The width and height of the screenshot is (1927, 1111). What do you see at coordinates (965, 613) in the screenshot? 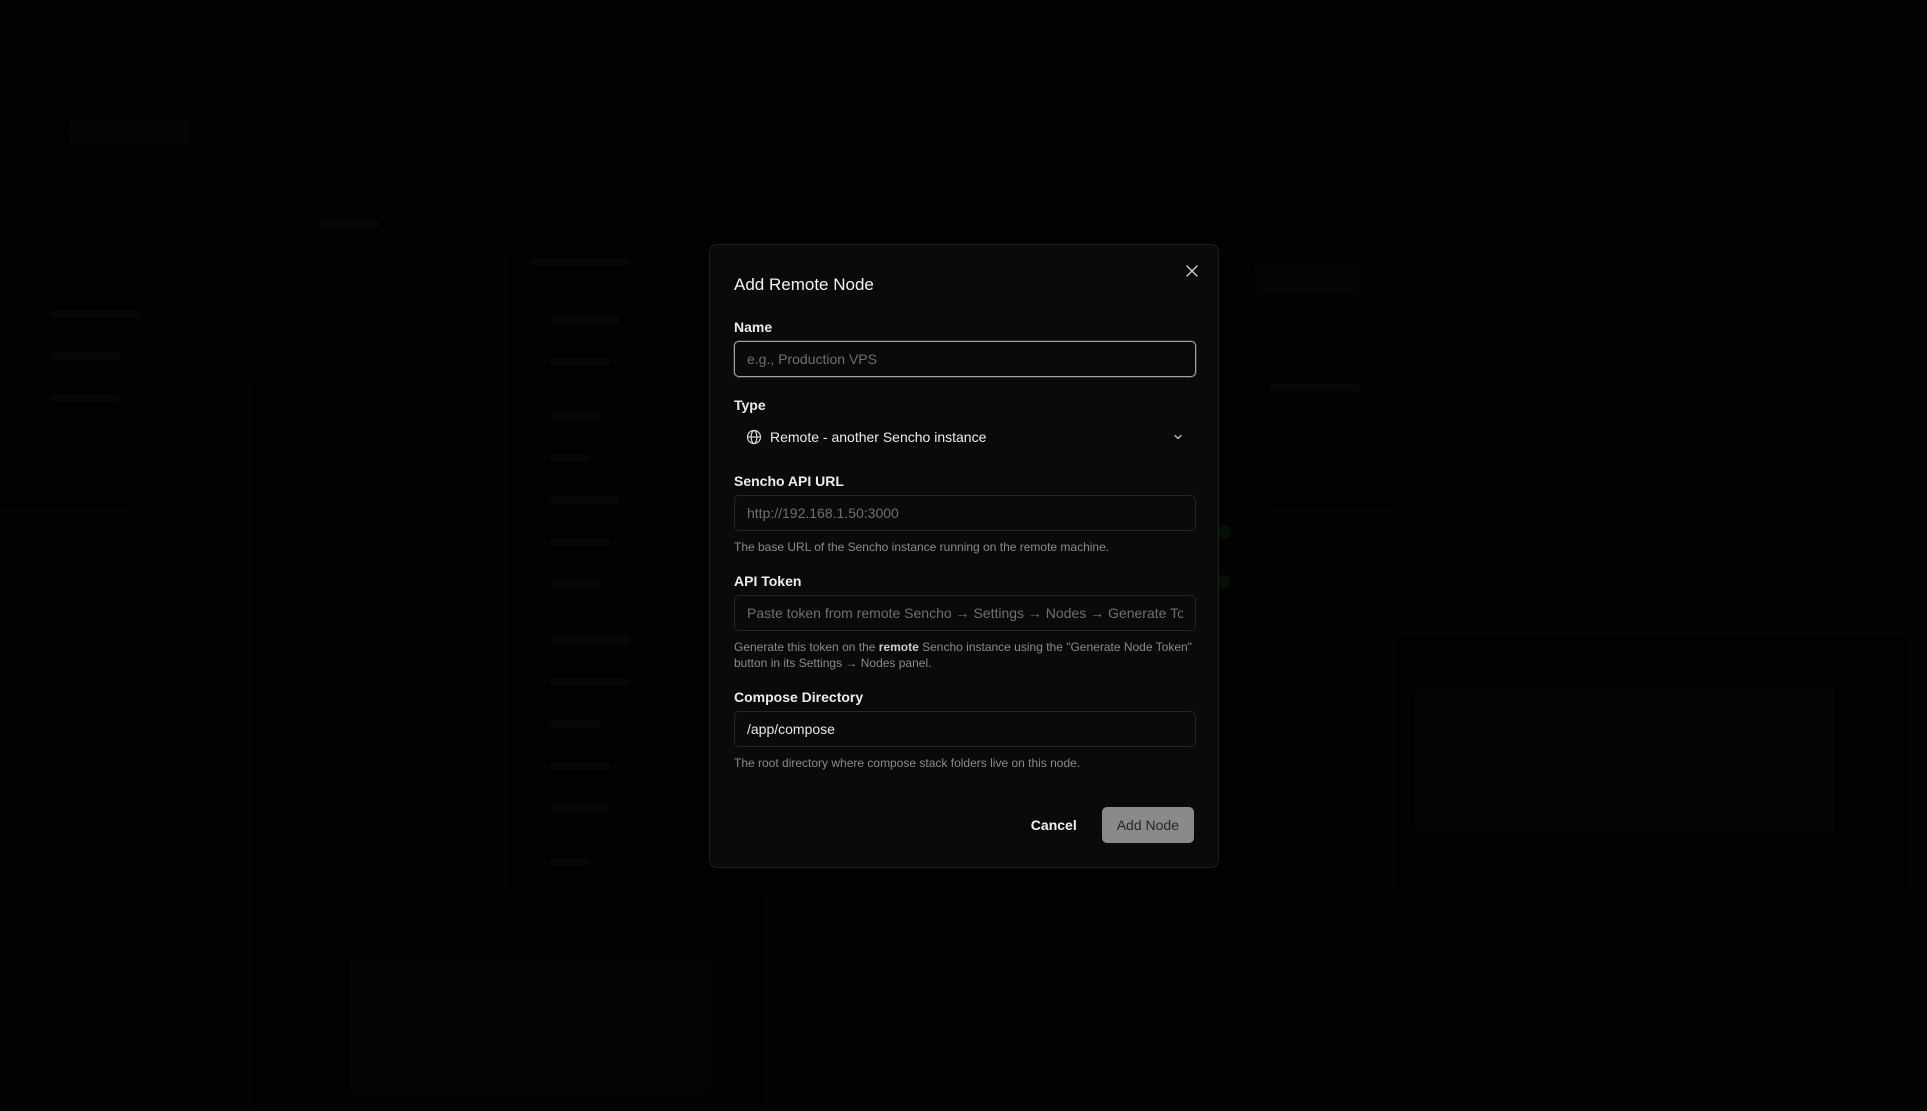
I see `api-token-input` at bounding box center [965, 613].